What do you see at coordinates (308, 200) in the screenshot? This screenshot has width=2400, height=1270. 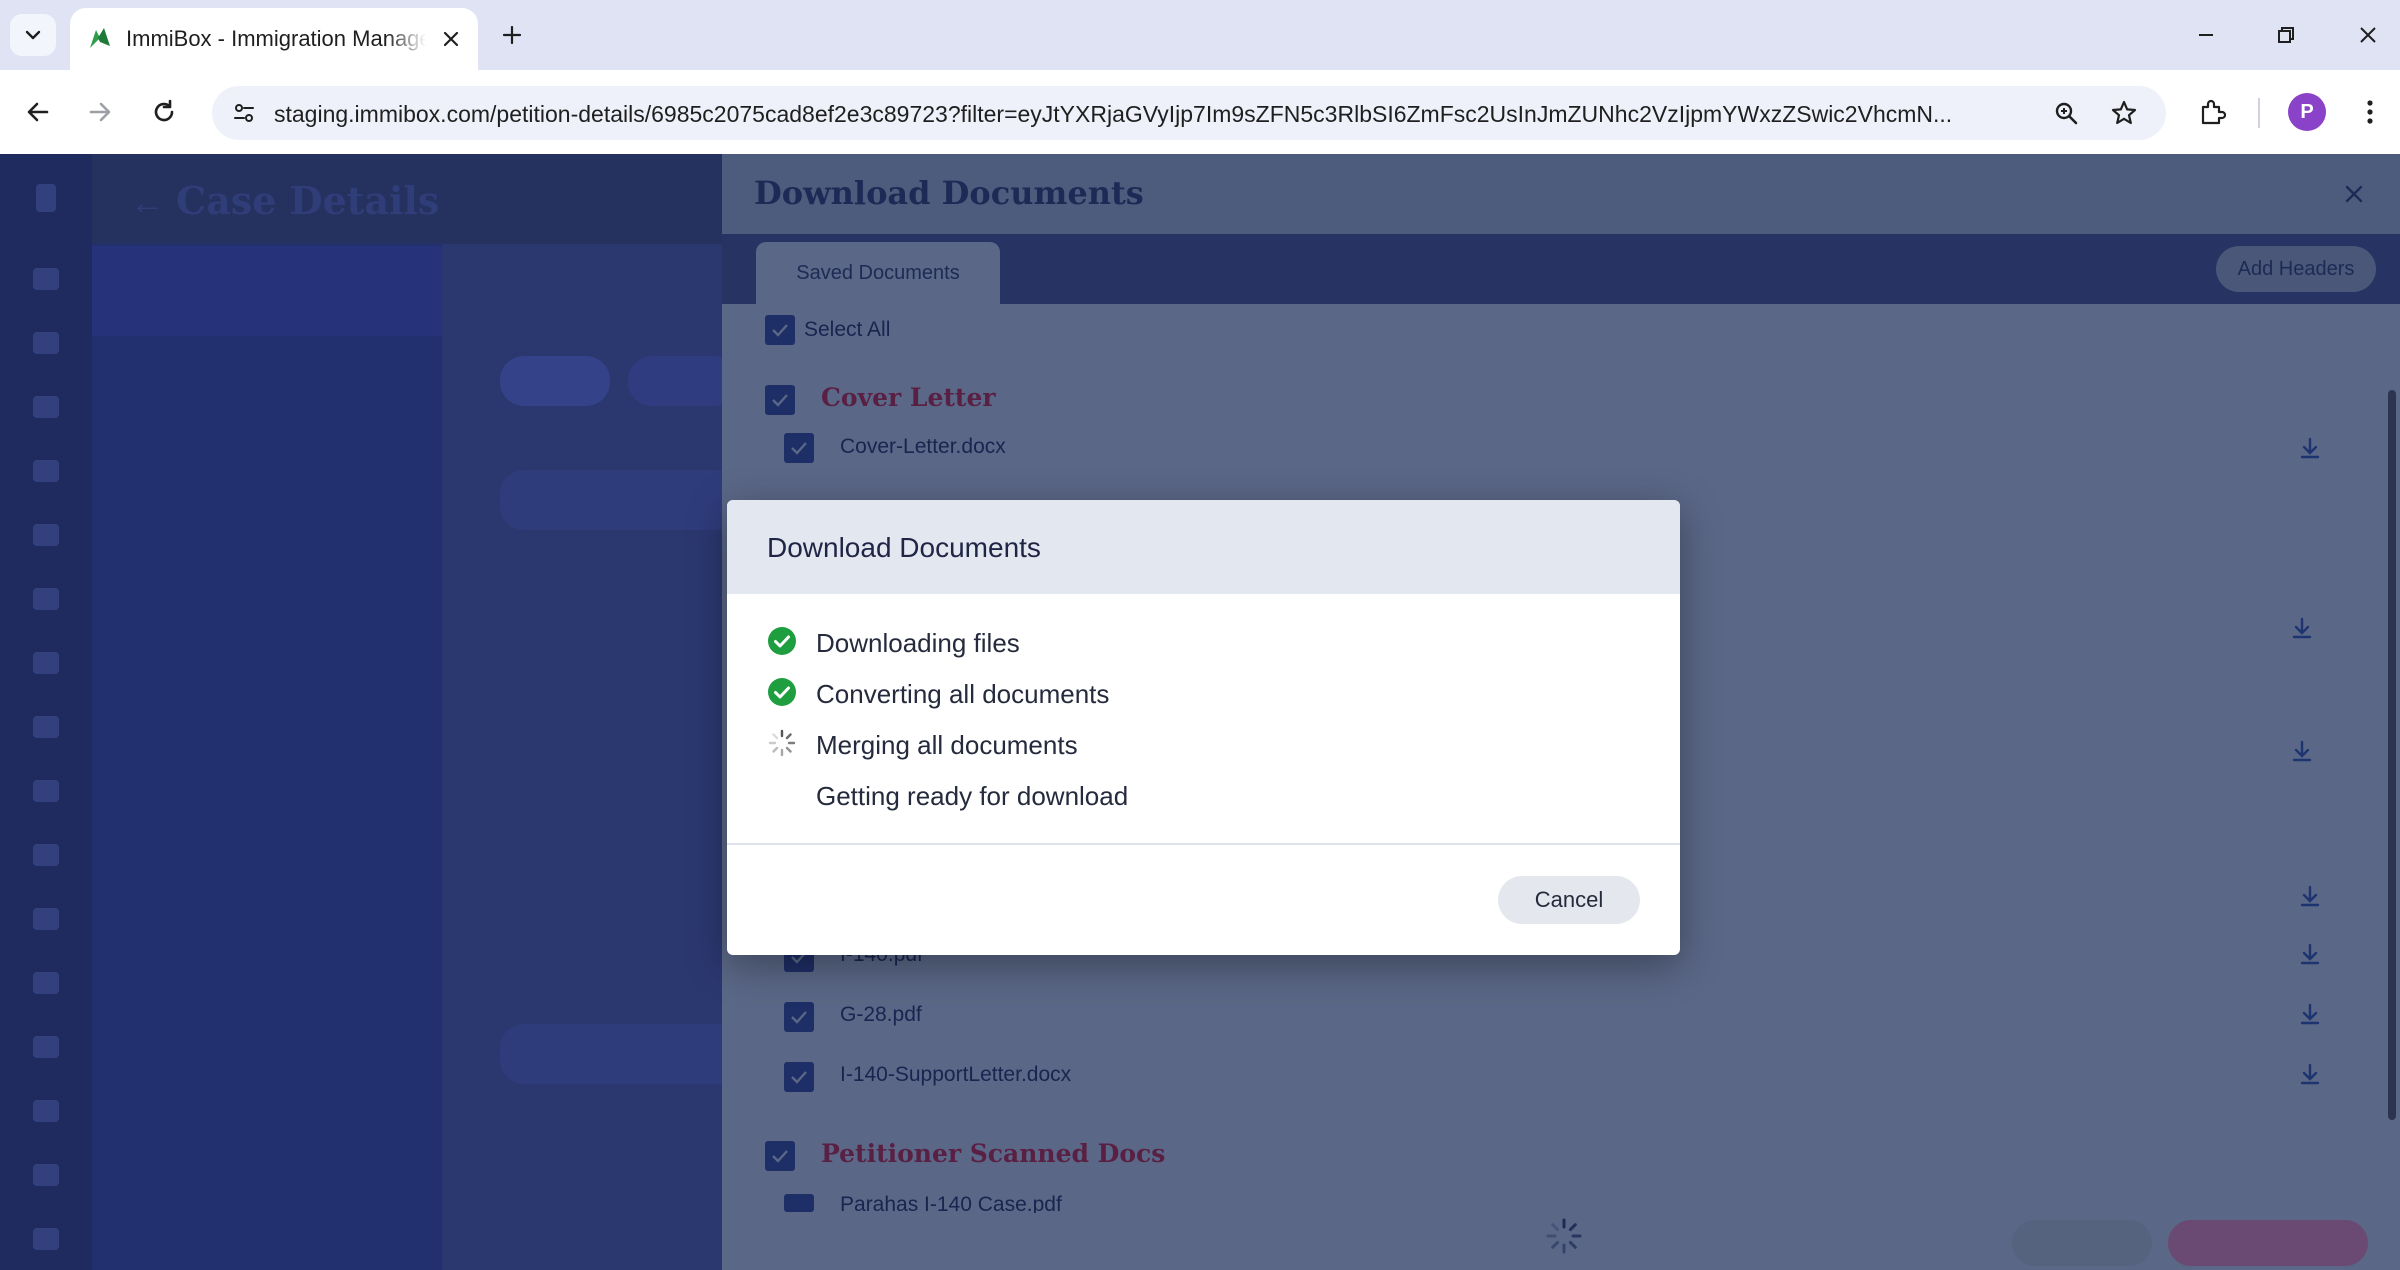 I see `page-title: Case Details` at bounding box center [308, 200].